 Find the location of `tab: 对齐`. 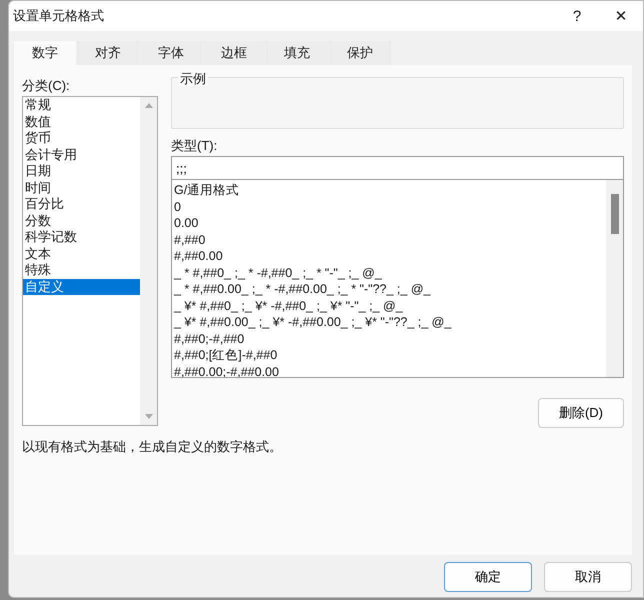

tab: 对齐 is located at coordinates (108, 53).